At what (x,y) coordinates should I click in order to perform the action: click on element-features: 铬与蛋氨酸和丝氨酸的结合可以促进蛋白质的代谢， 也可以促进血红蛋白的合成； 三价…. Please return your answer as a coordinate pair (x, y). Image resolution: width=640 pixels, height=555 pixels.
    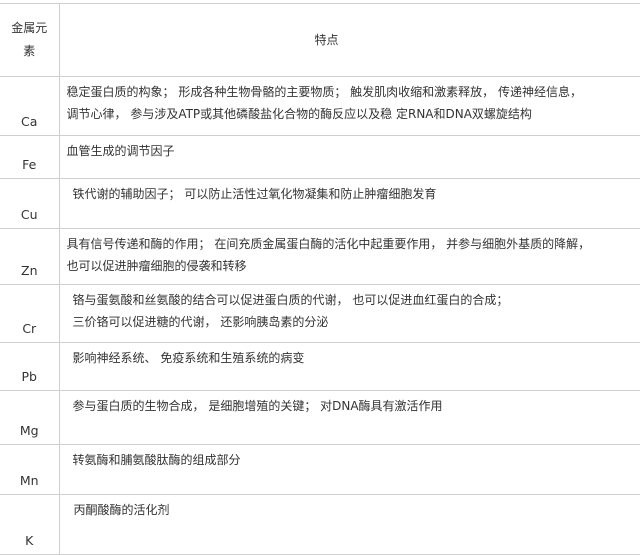
    Looking at the image, I should click on (349, 313).